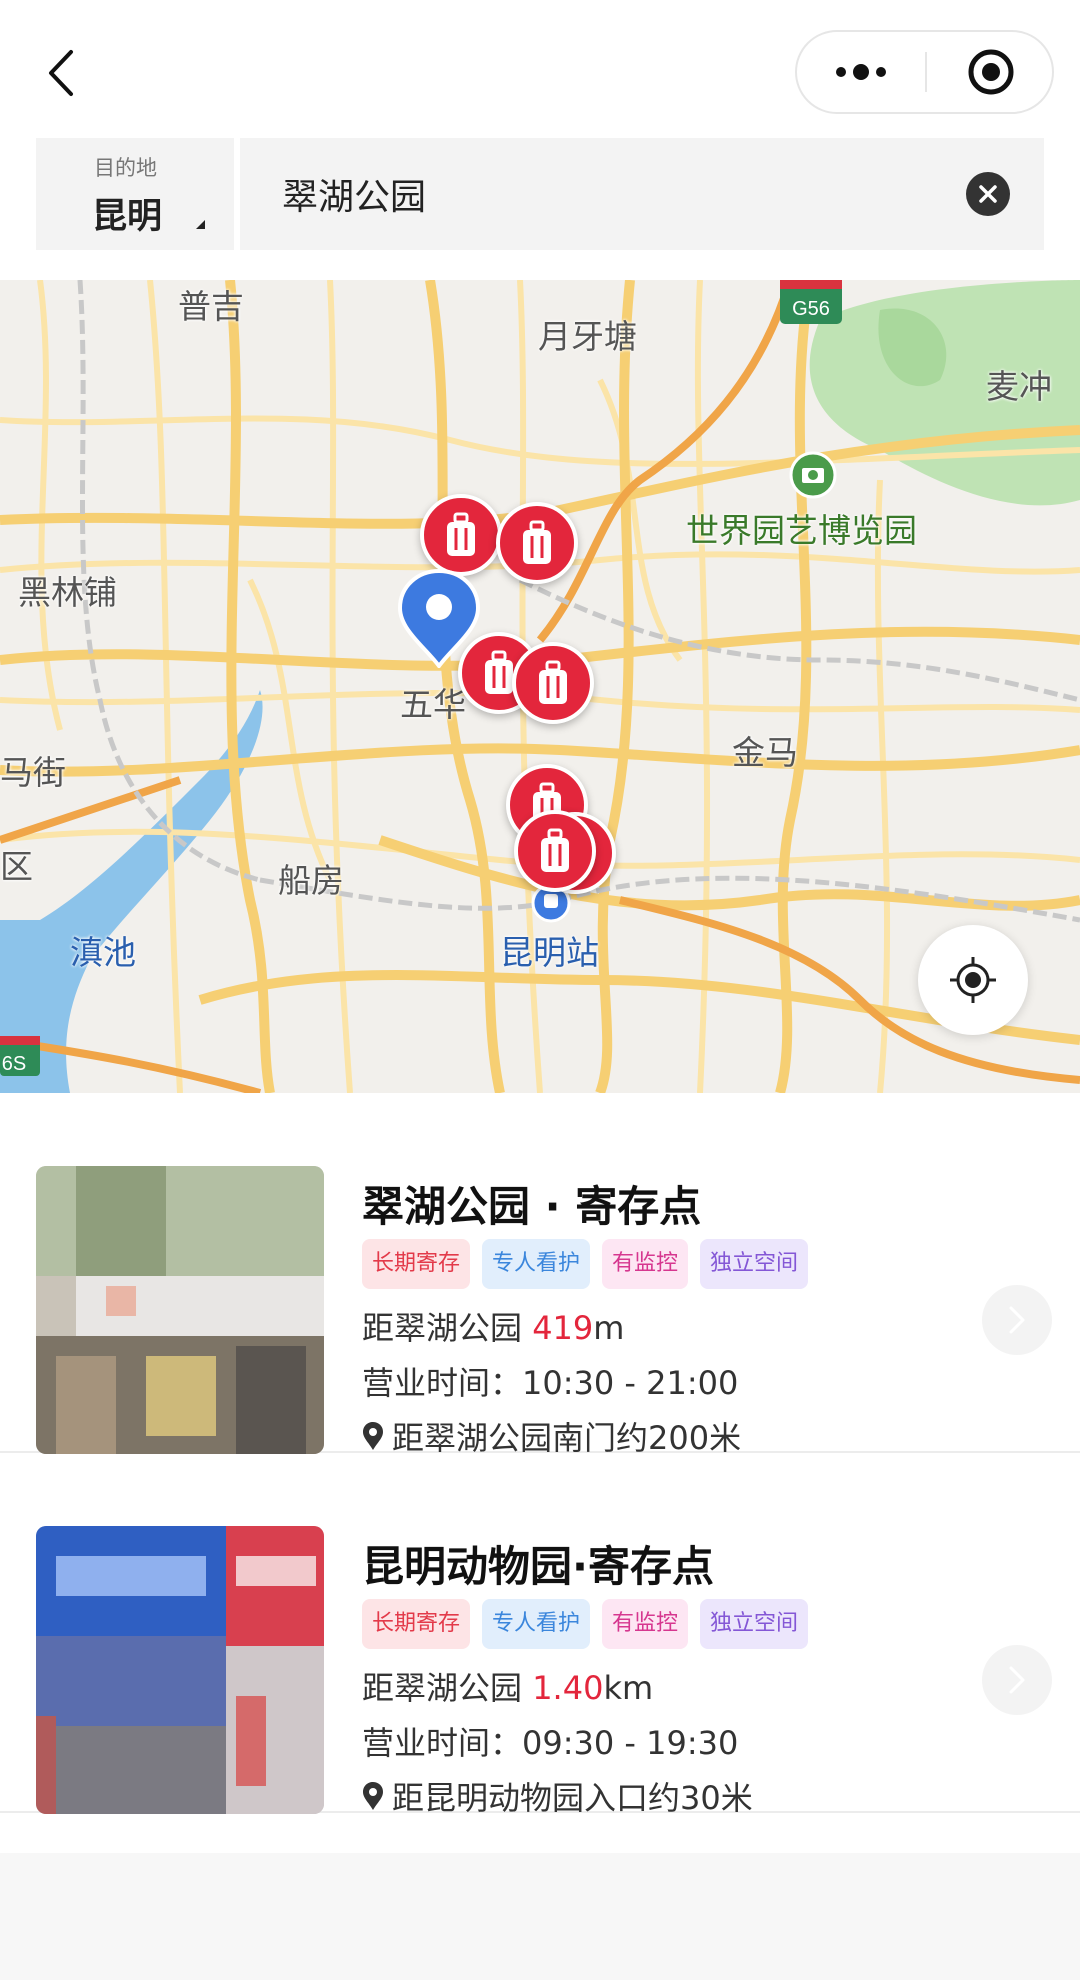 The width and height of the screenshot is (1080, 1980). What do you see at coordinates (642, 194) in the screenshot?
I see `search-input: 翠湖公园` at bounding box center [642, 194].